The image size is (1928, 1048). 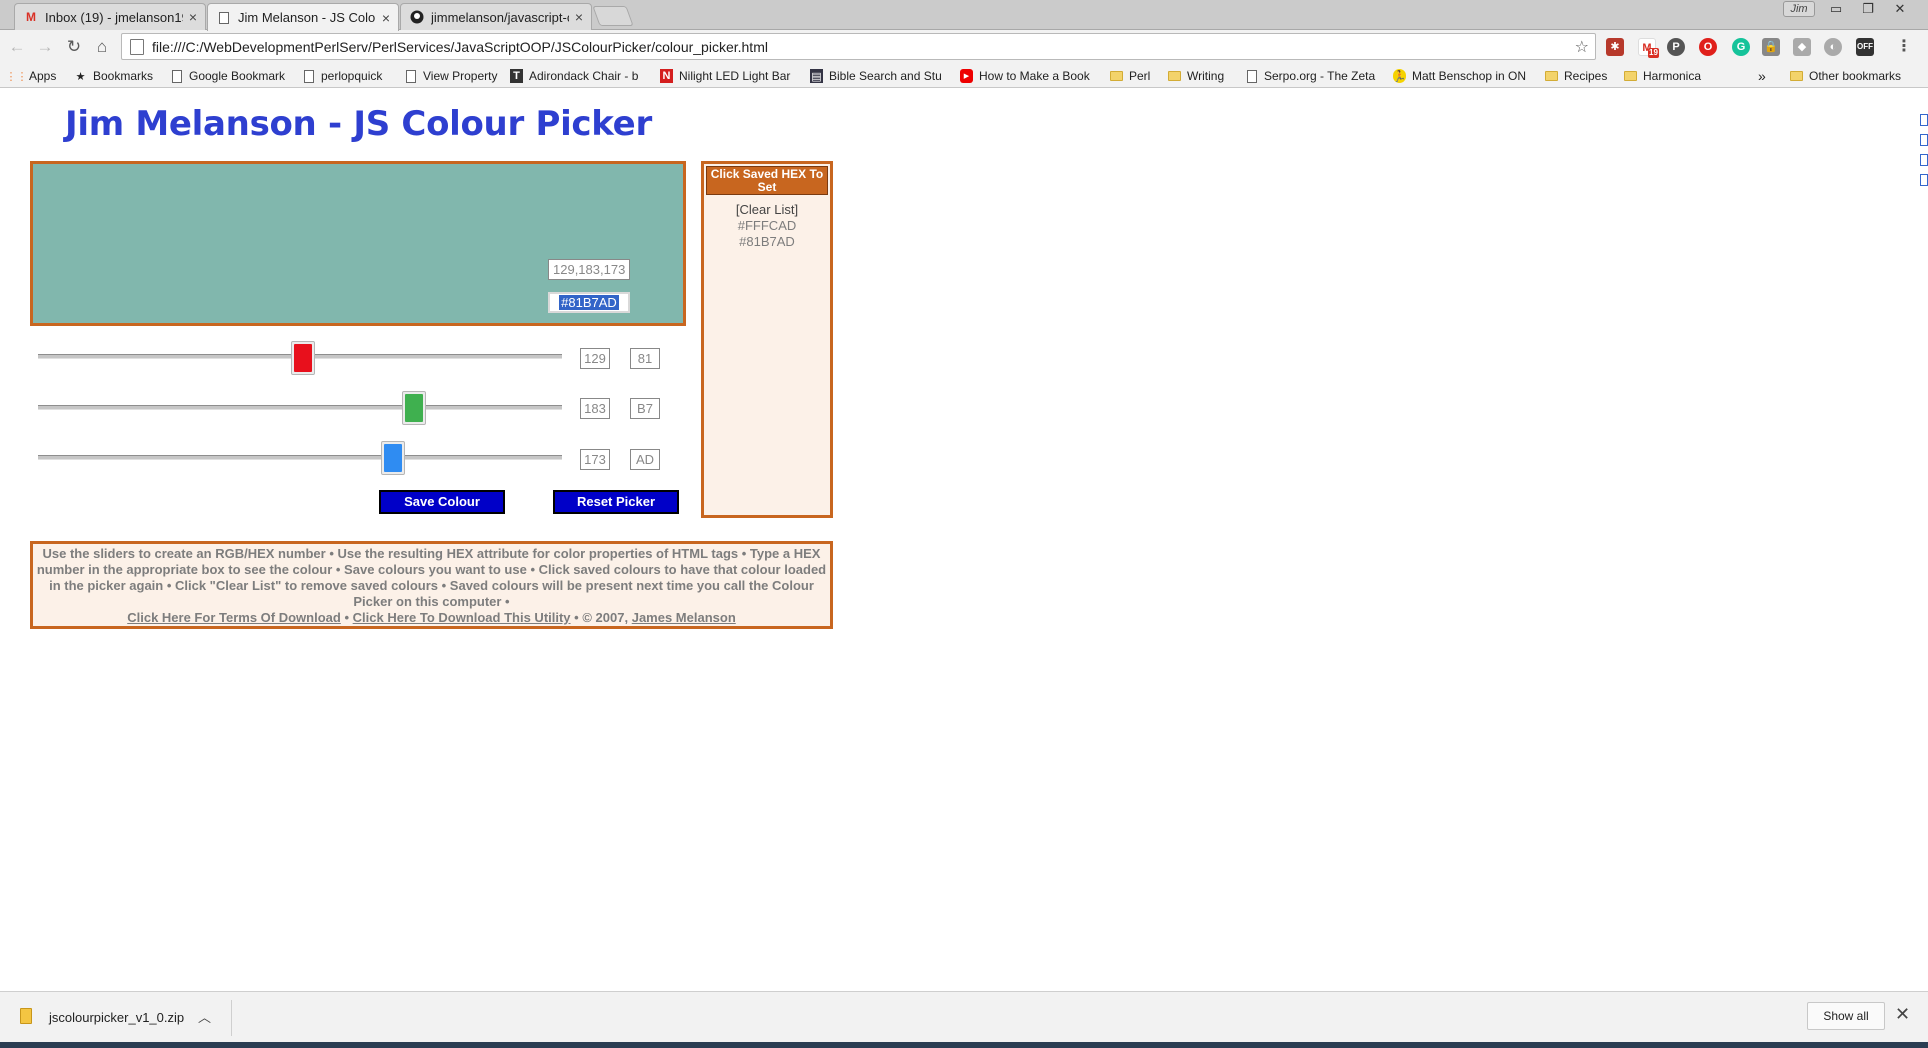 I want to click on bookmark-adirondack: T Adirondack Chair - b, so click(x=584, y=76).